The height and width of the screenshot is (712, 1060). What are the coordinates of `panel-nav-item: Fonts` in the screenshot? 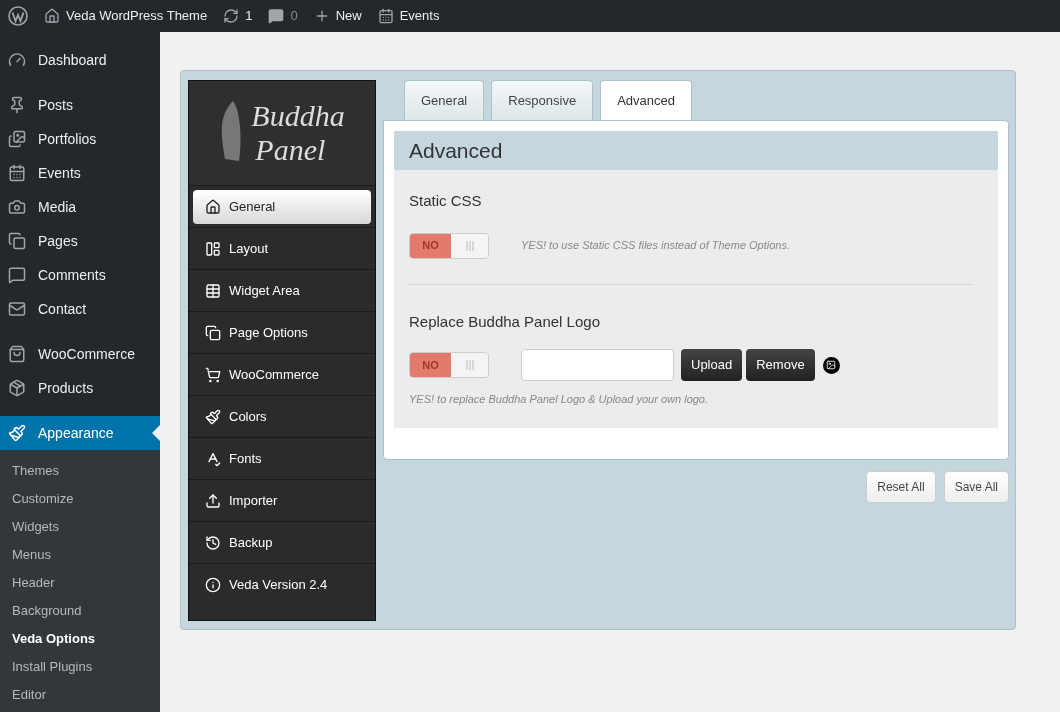 It's located at (282, 458).